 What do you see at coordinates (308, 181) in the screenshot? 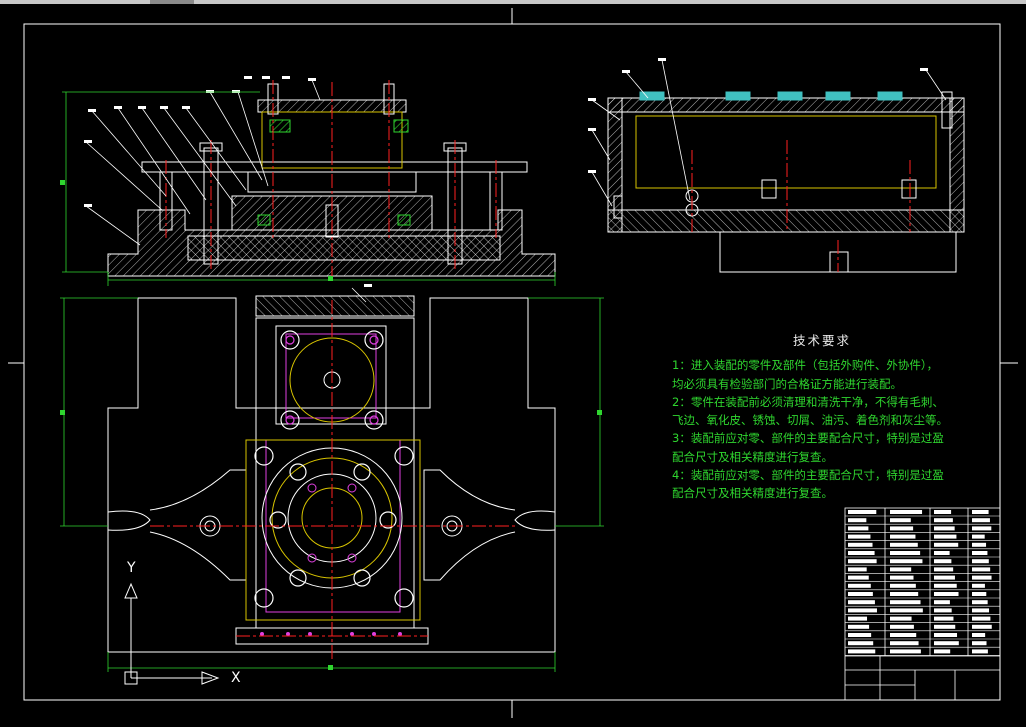
I see `front-section-view` at bounding box center [308, 181].